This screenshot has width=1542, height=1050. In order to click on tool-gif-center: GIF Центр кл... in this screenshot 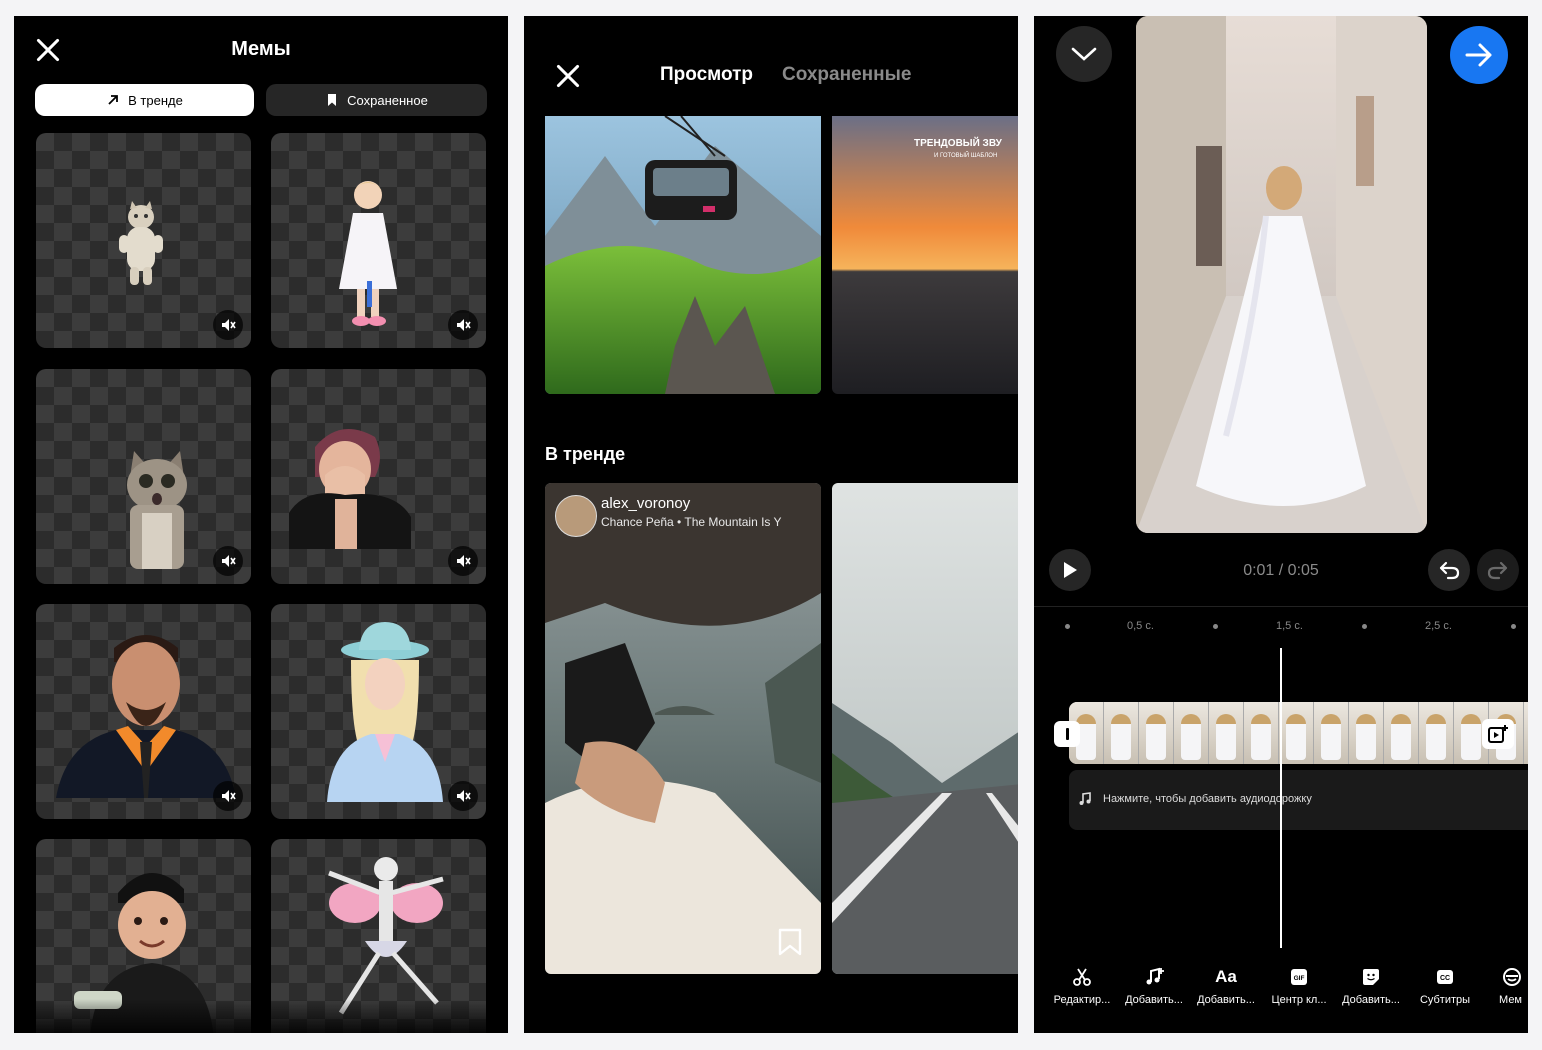, I will do `click(1299, 986)`.